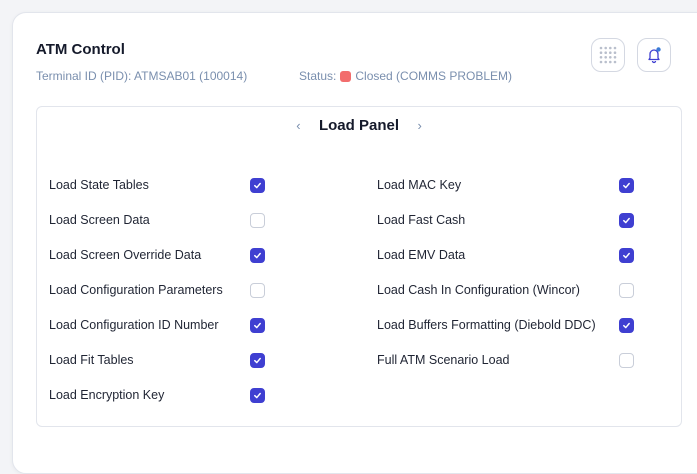  I want to click on notifications-button, so click(654, 55).